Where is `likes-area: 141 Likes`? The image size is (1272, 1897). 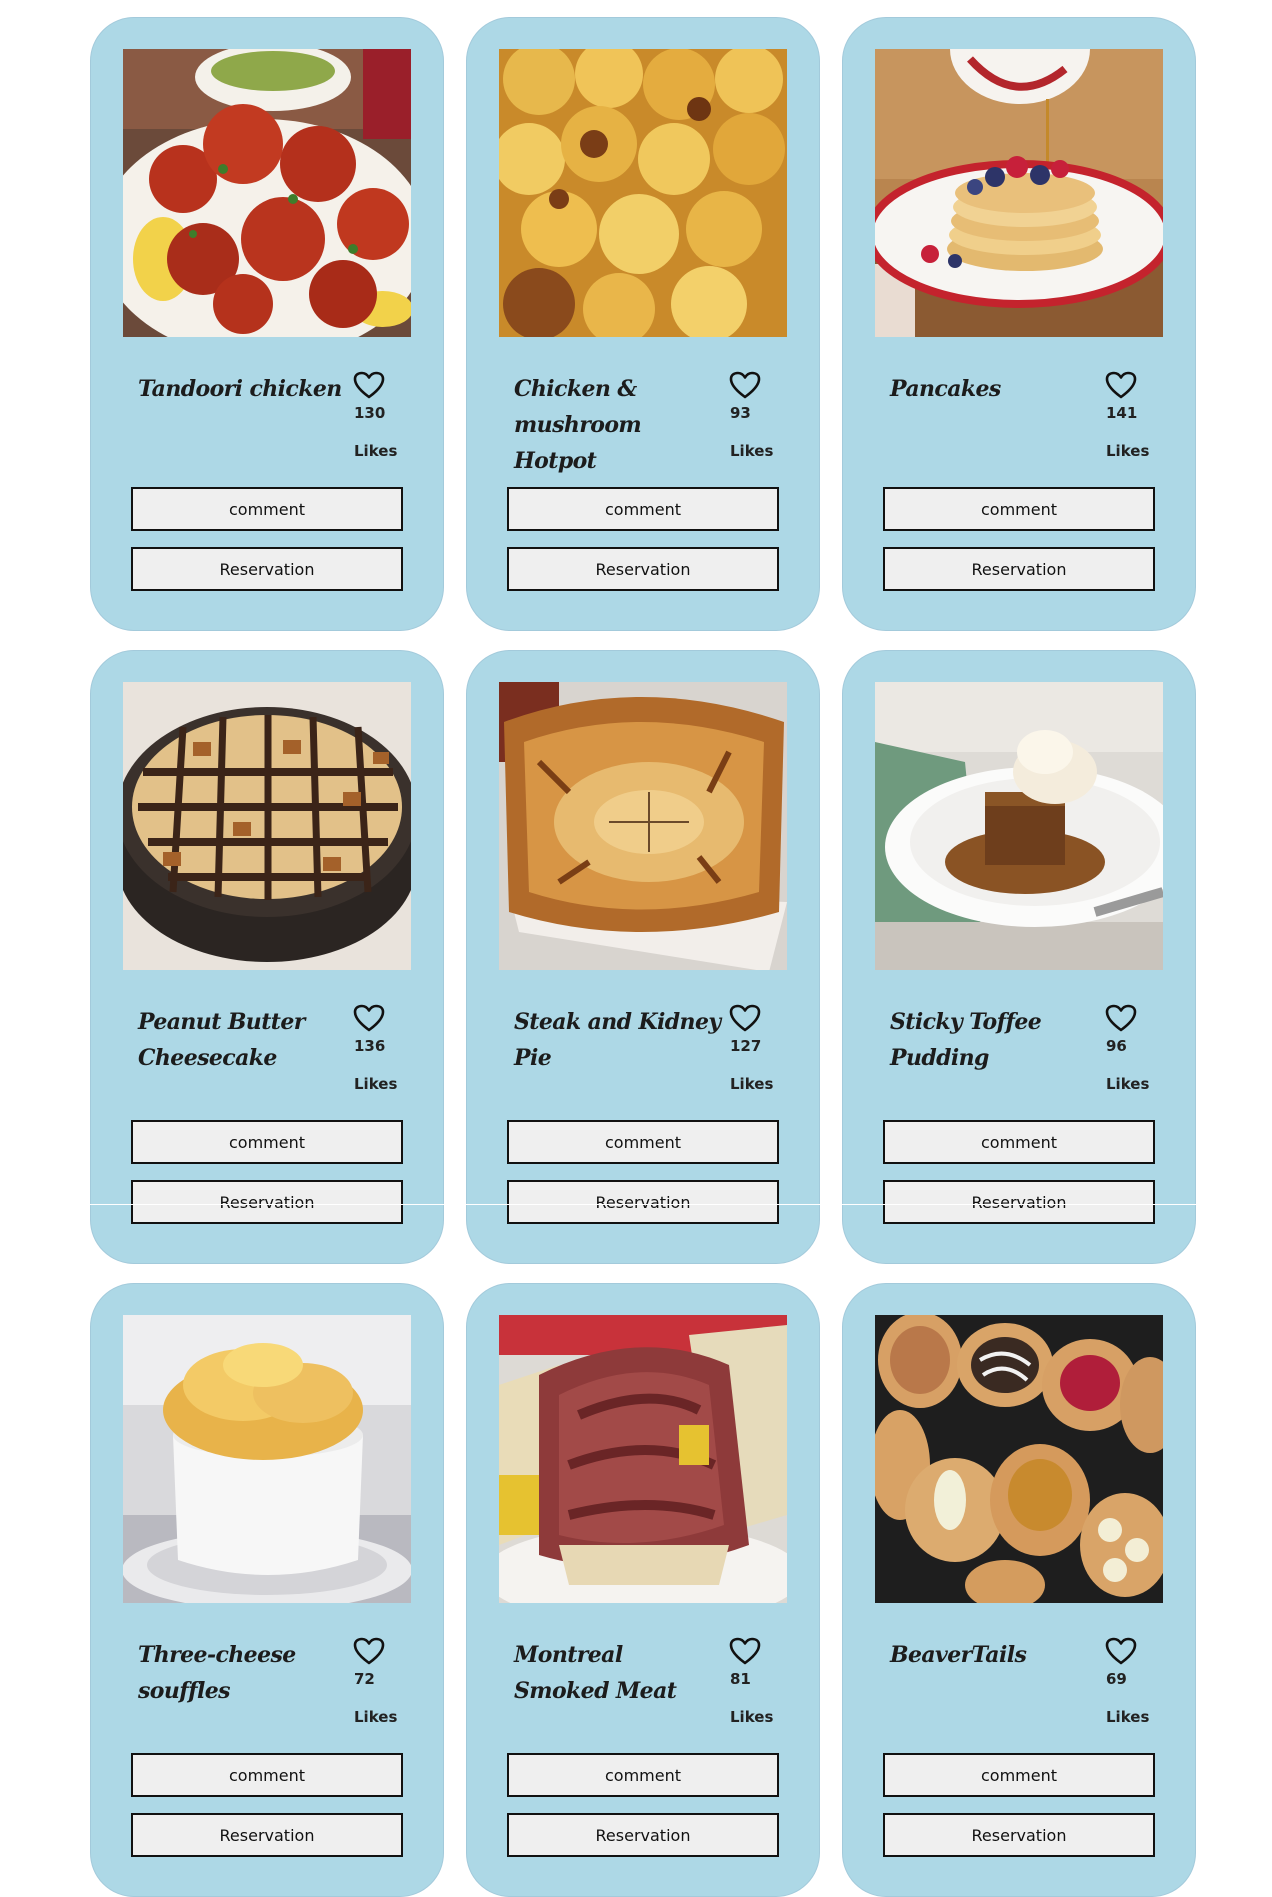
likes-area: 141 Likes is located at coordinates (1135, 415).